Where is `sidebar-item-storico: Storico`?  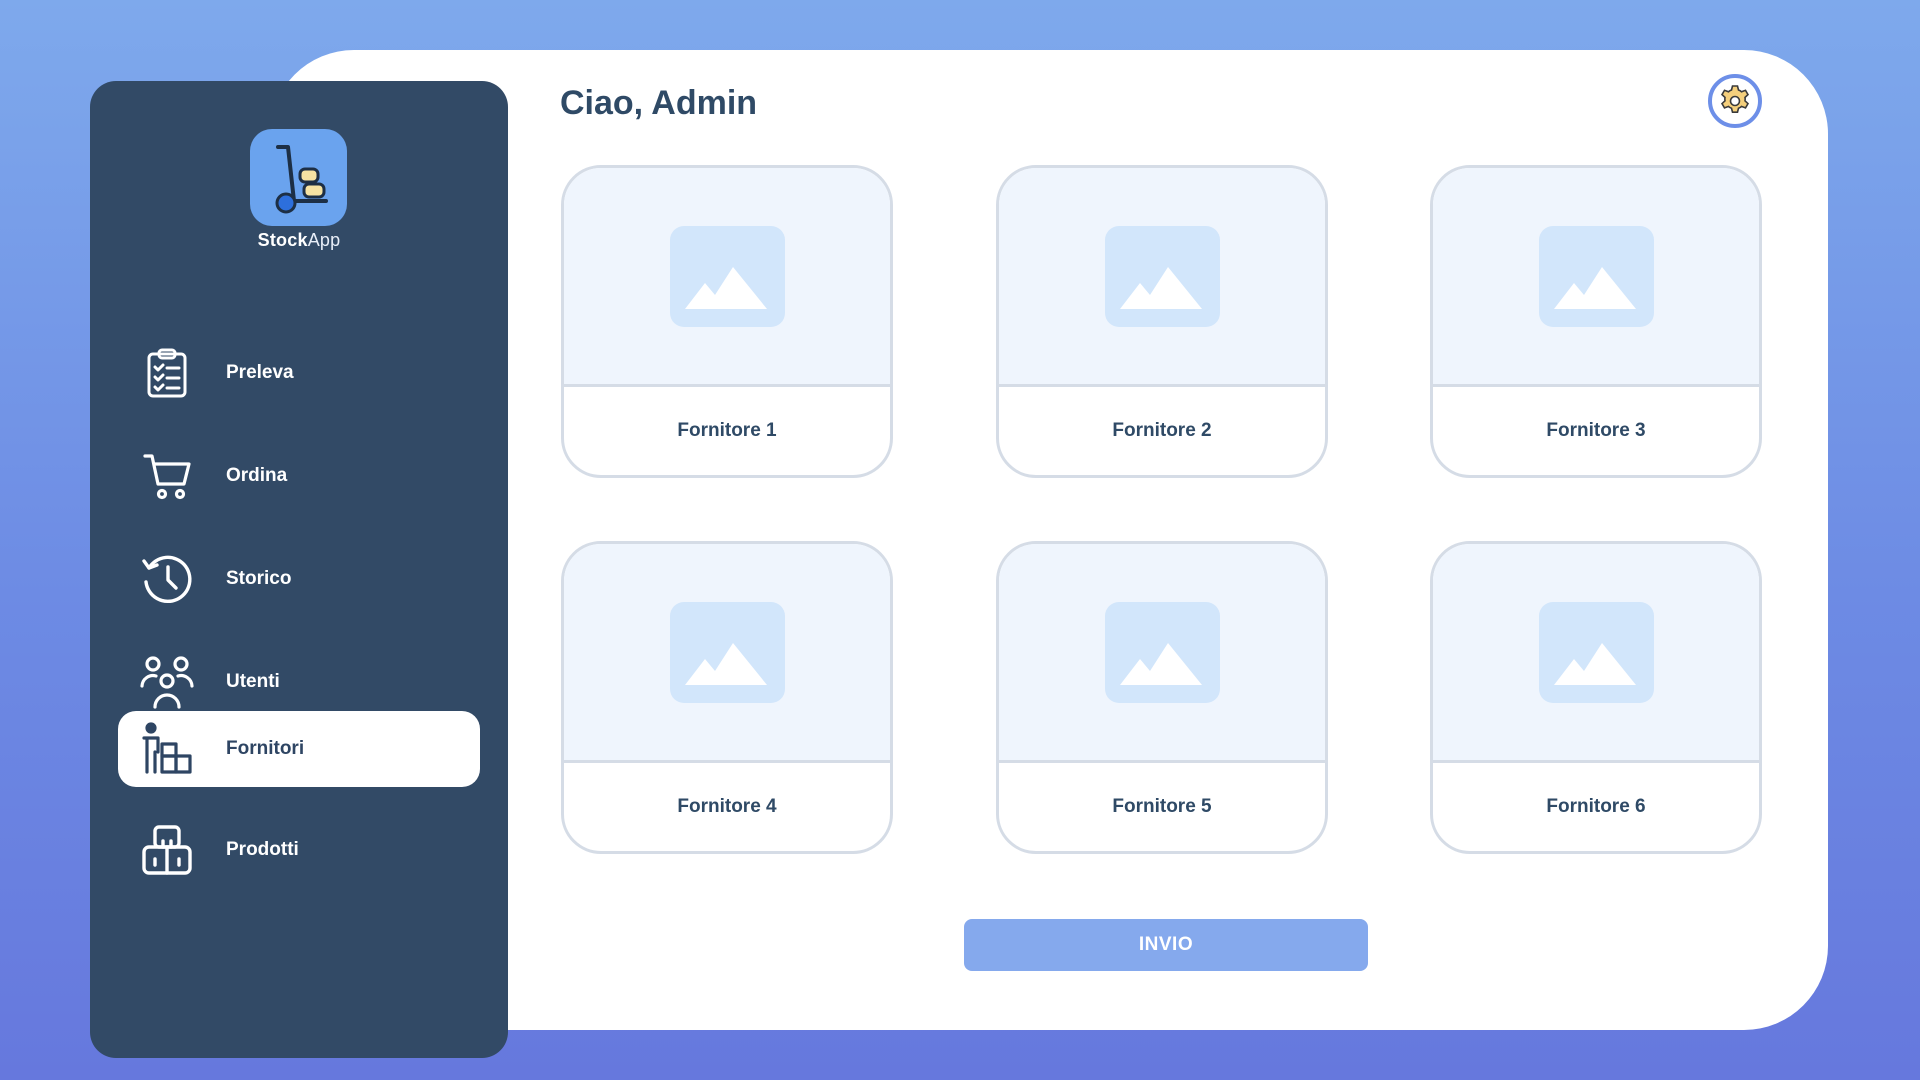
sidebar-item-storico: Storico is located at coordinates (299, 579).